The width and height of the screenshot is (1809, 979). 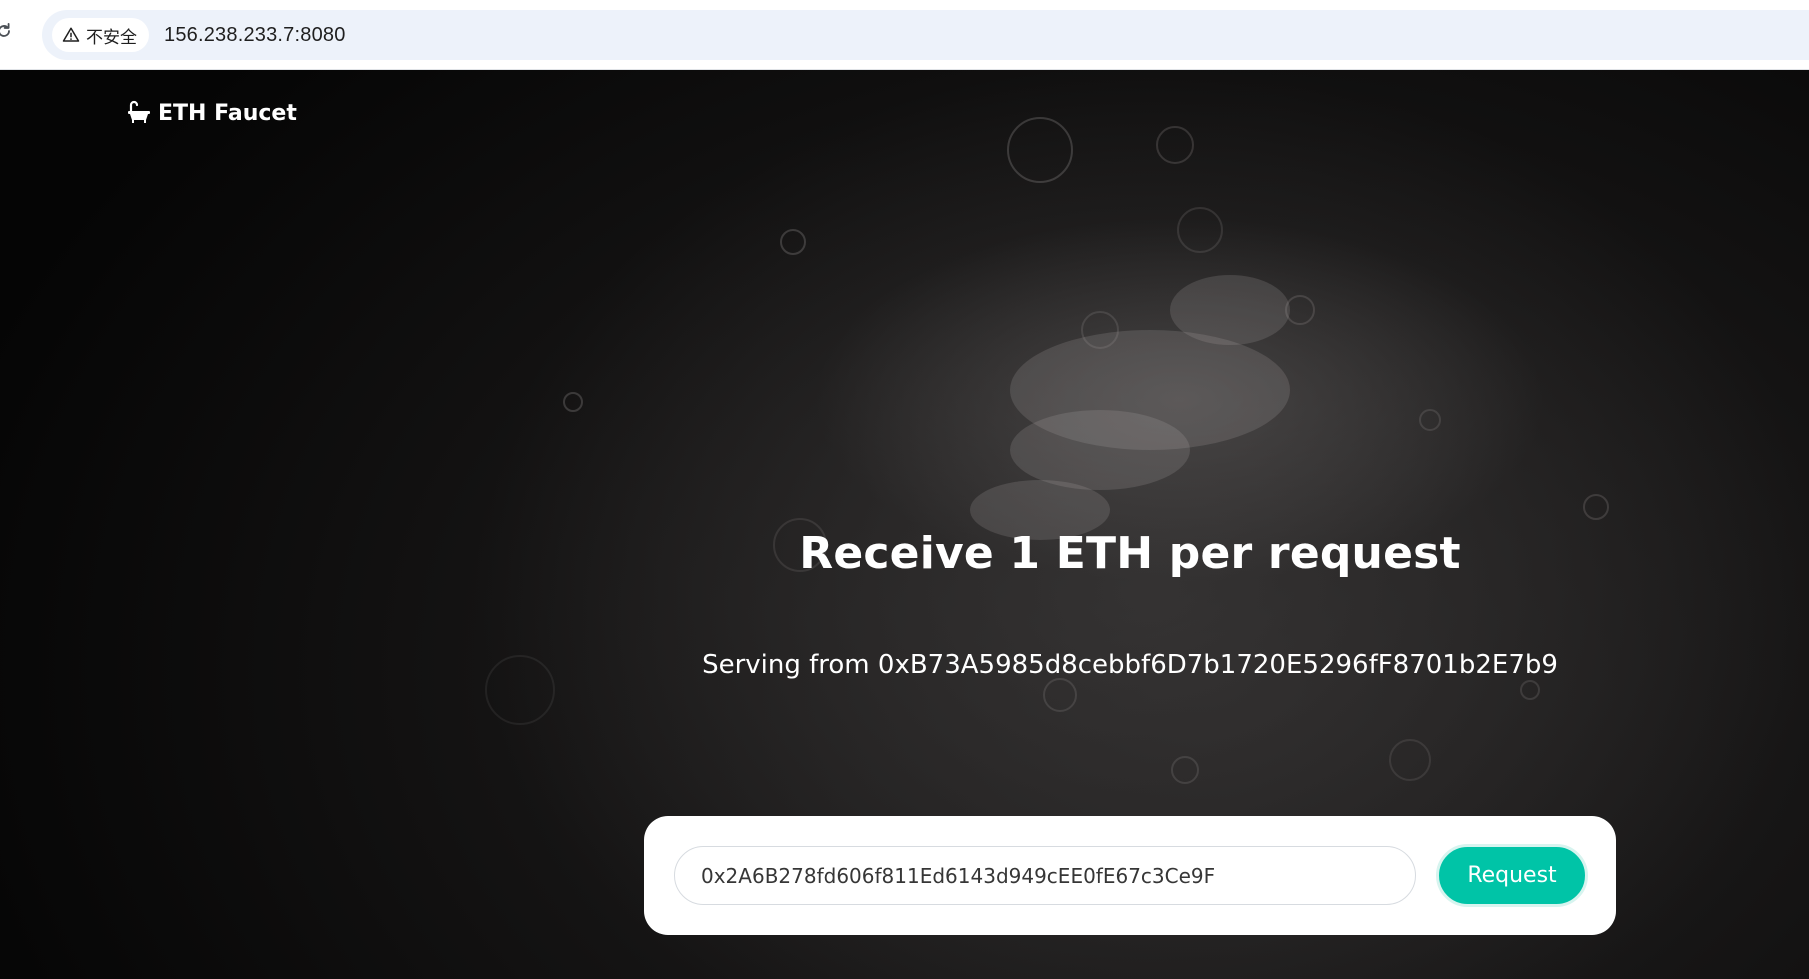 I want to click on warning-icon, so click(x=71, y=34).